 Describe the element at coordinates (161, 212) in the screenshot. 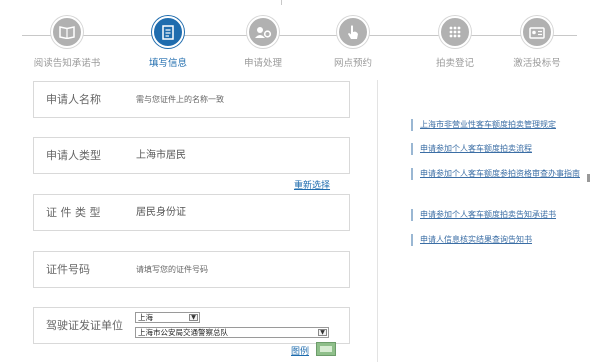

I see `id-type-value: 居民身份证` at that location.